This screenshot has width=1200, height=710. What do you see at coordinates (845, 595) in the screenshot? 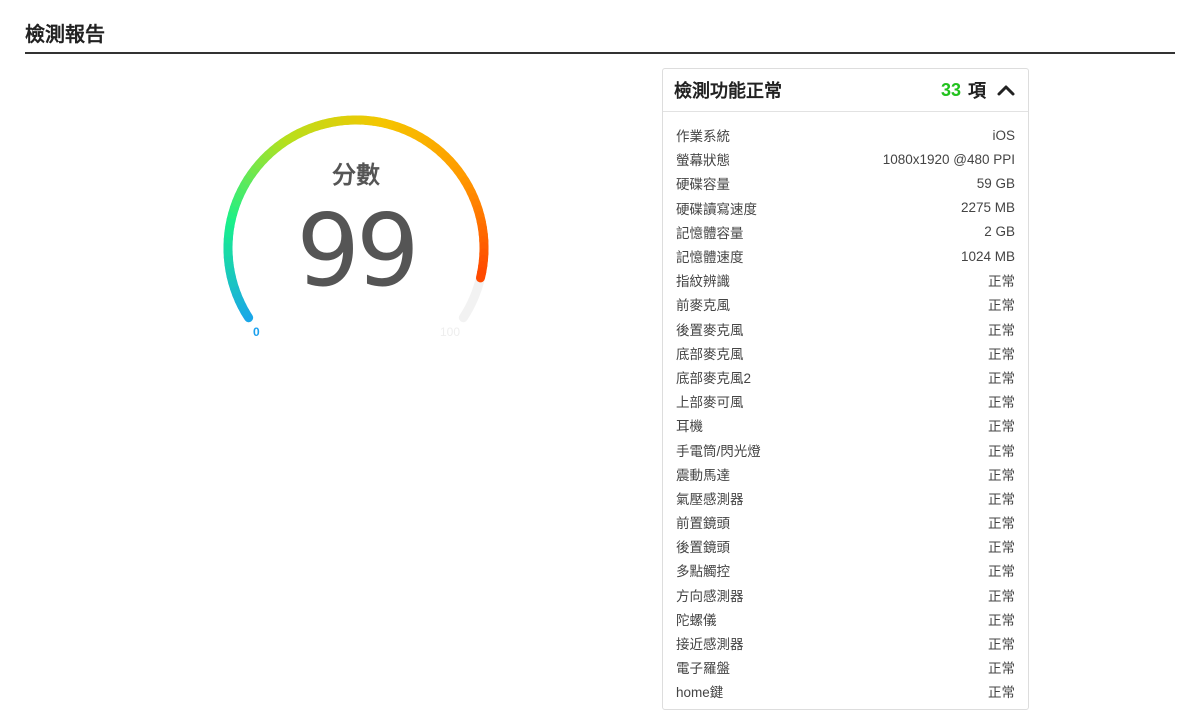
I see `list-item: 方向感測器 正常` at bounding box center [845, 595].